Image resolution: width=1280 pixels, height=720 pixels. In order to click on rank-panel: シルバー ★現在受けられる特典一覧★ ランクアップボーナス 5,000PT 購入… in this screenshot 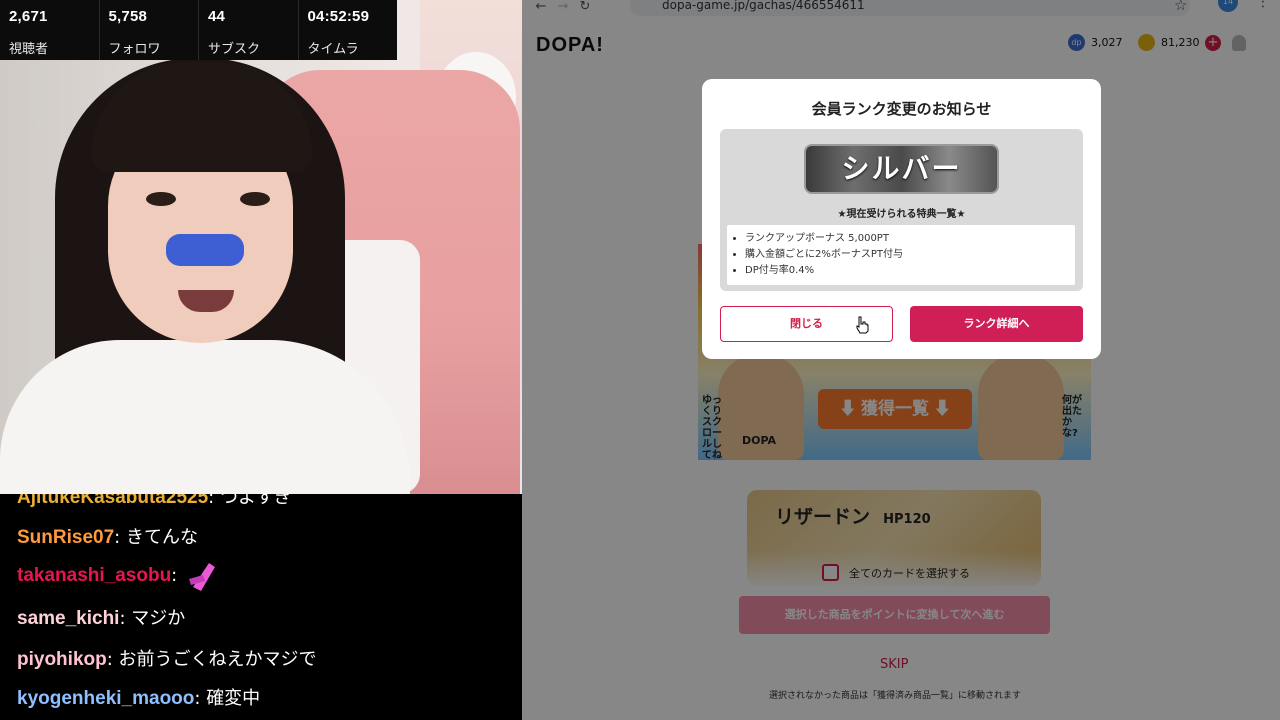, I will do `click(901, 210)`.